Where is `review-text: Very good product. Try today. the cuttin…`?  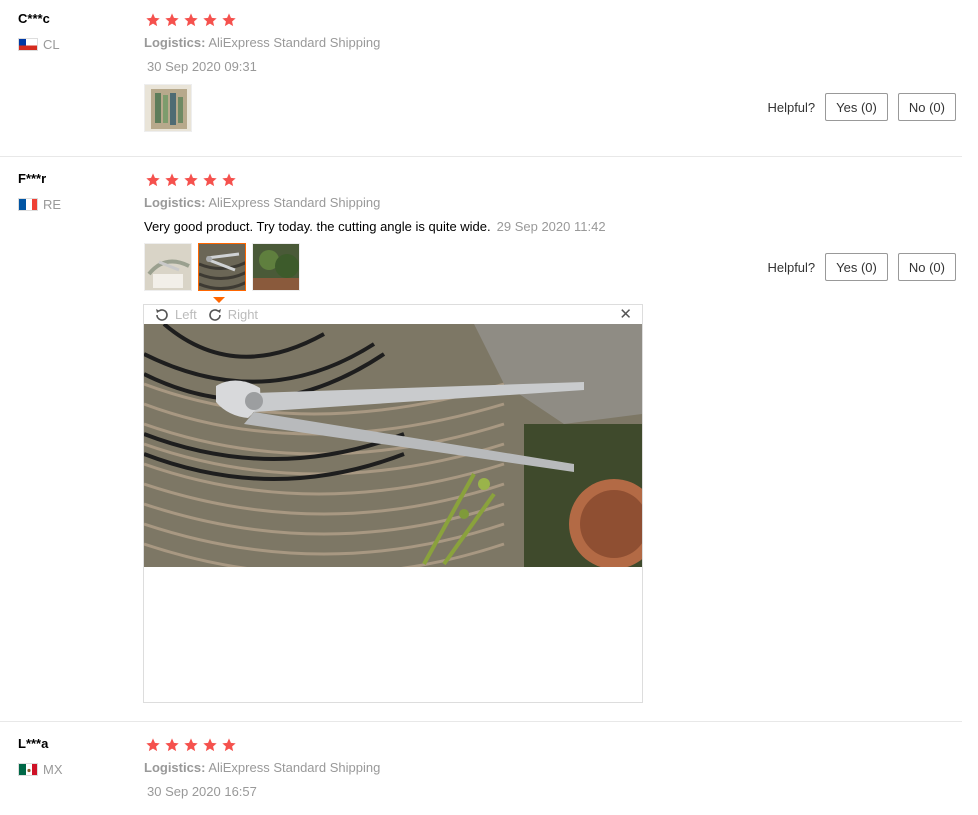 review-text: Very good product. Try today. the cuttin… is located at coordinates (317, 226).